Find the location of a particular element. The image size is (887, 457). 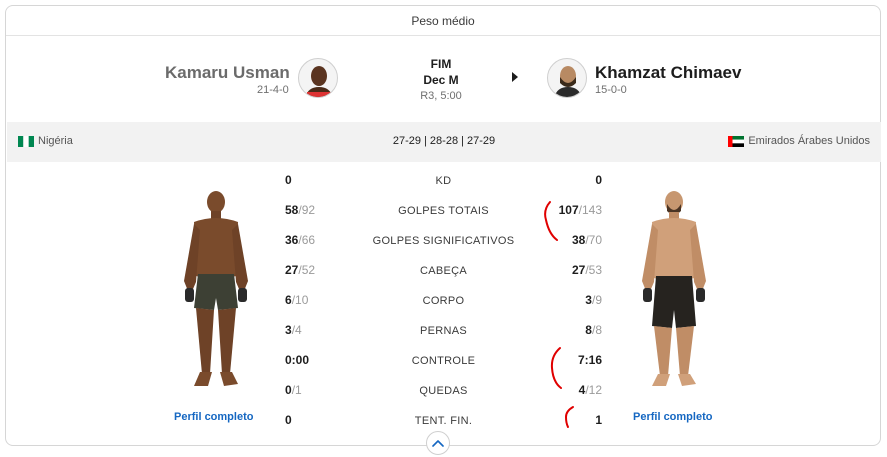

red-fighter-avatar is located at coordinates (318, 78).